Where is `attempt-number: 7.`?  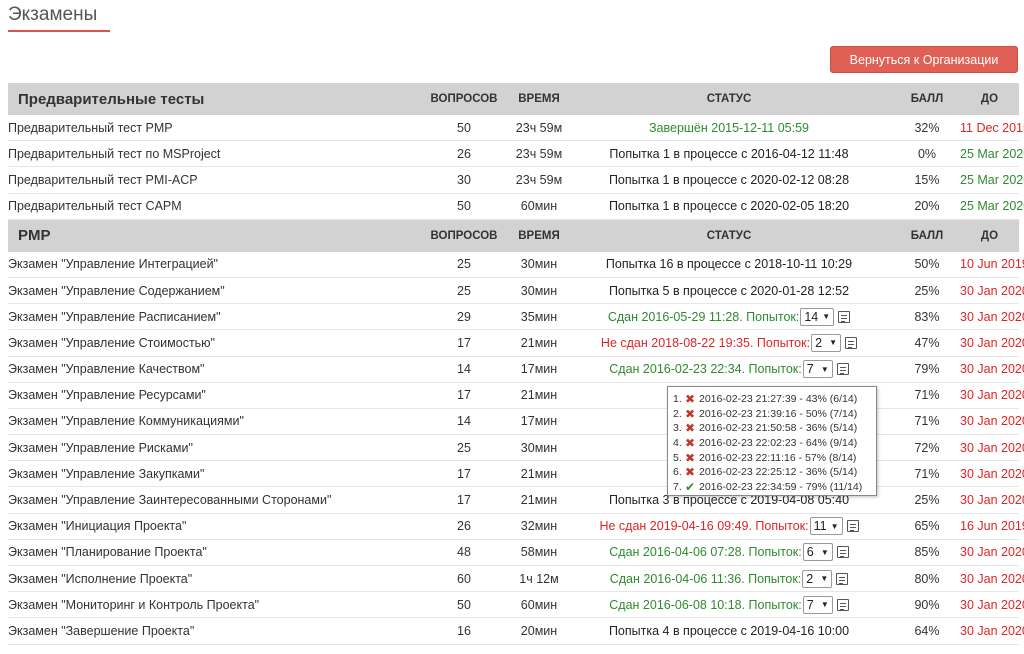 attempt-number: 7. is located at coordinates (677, 486).